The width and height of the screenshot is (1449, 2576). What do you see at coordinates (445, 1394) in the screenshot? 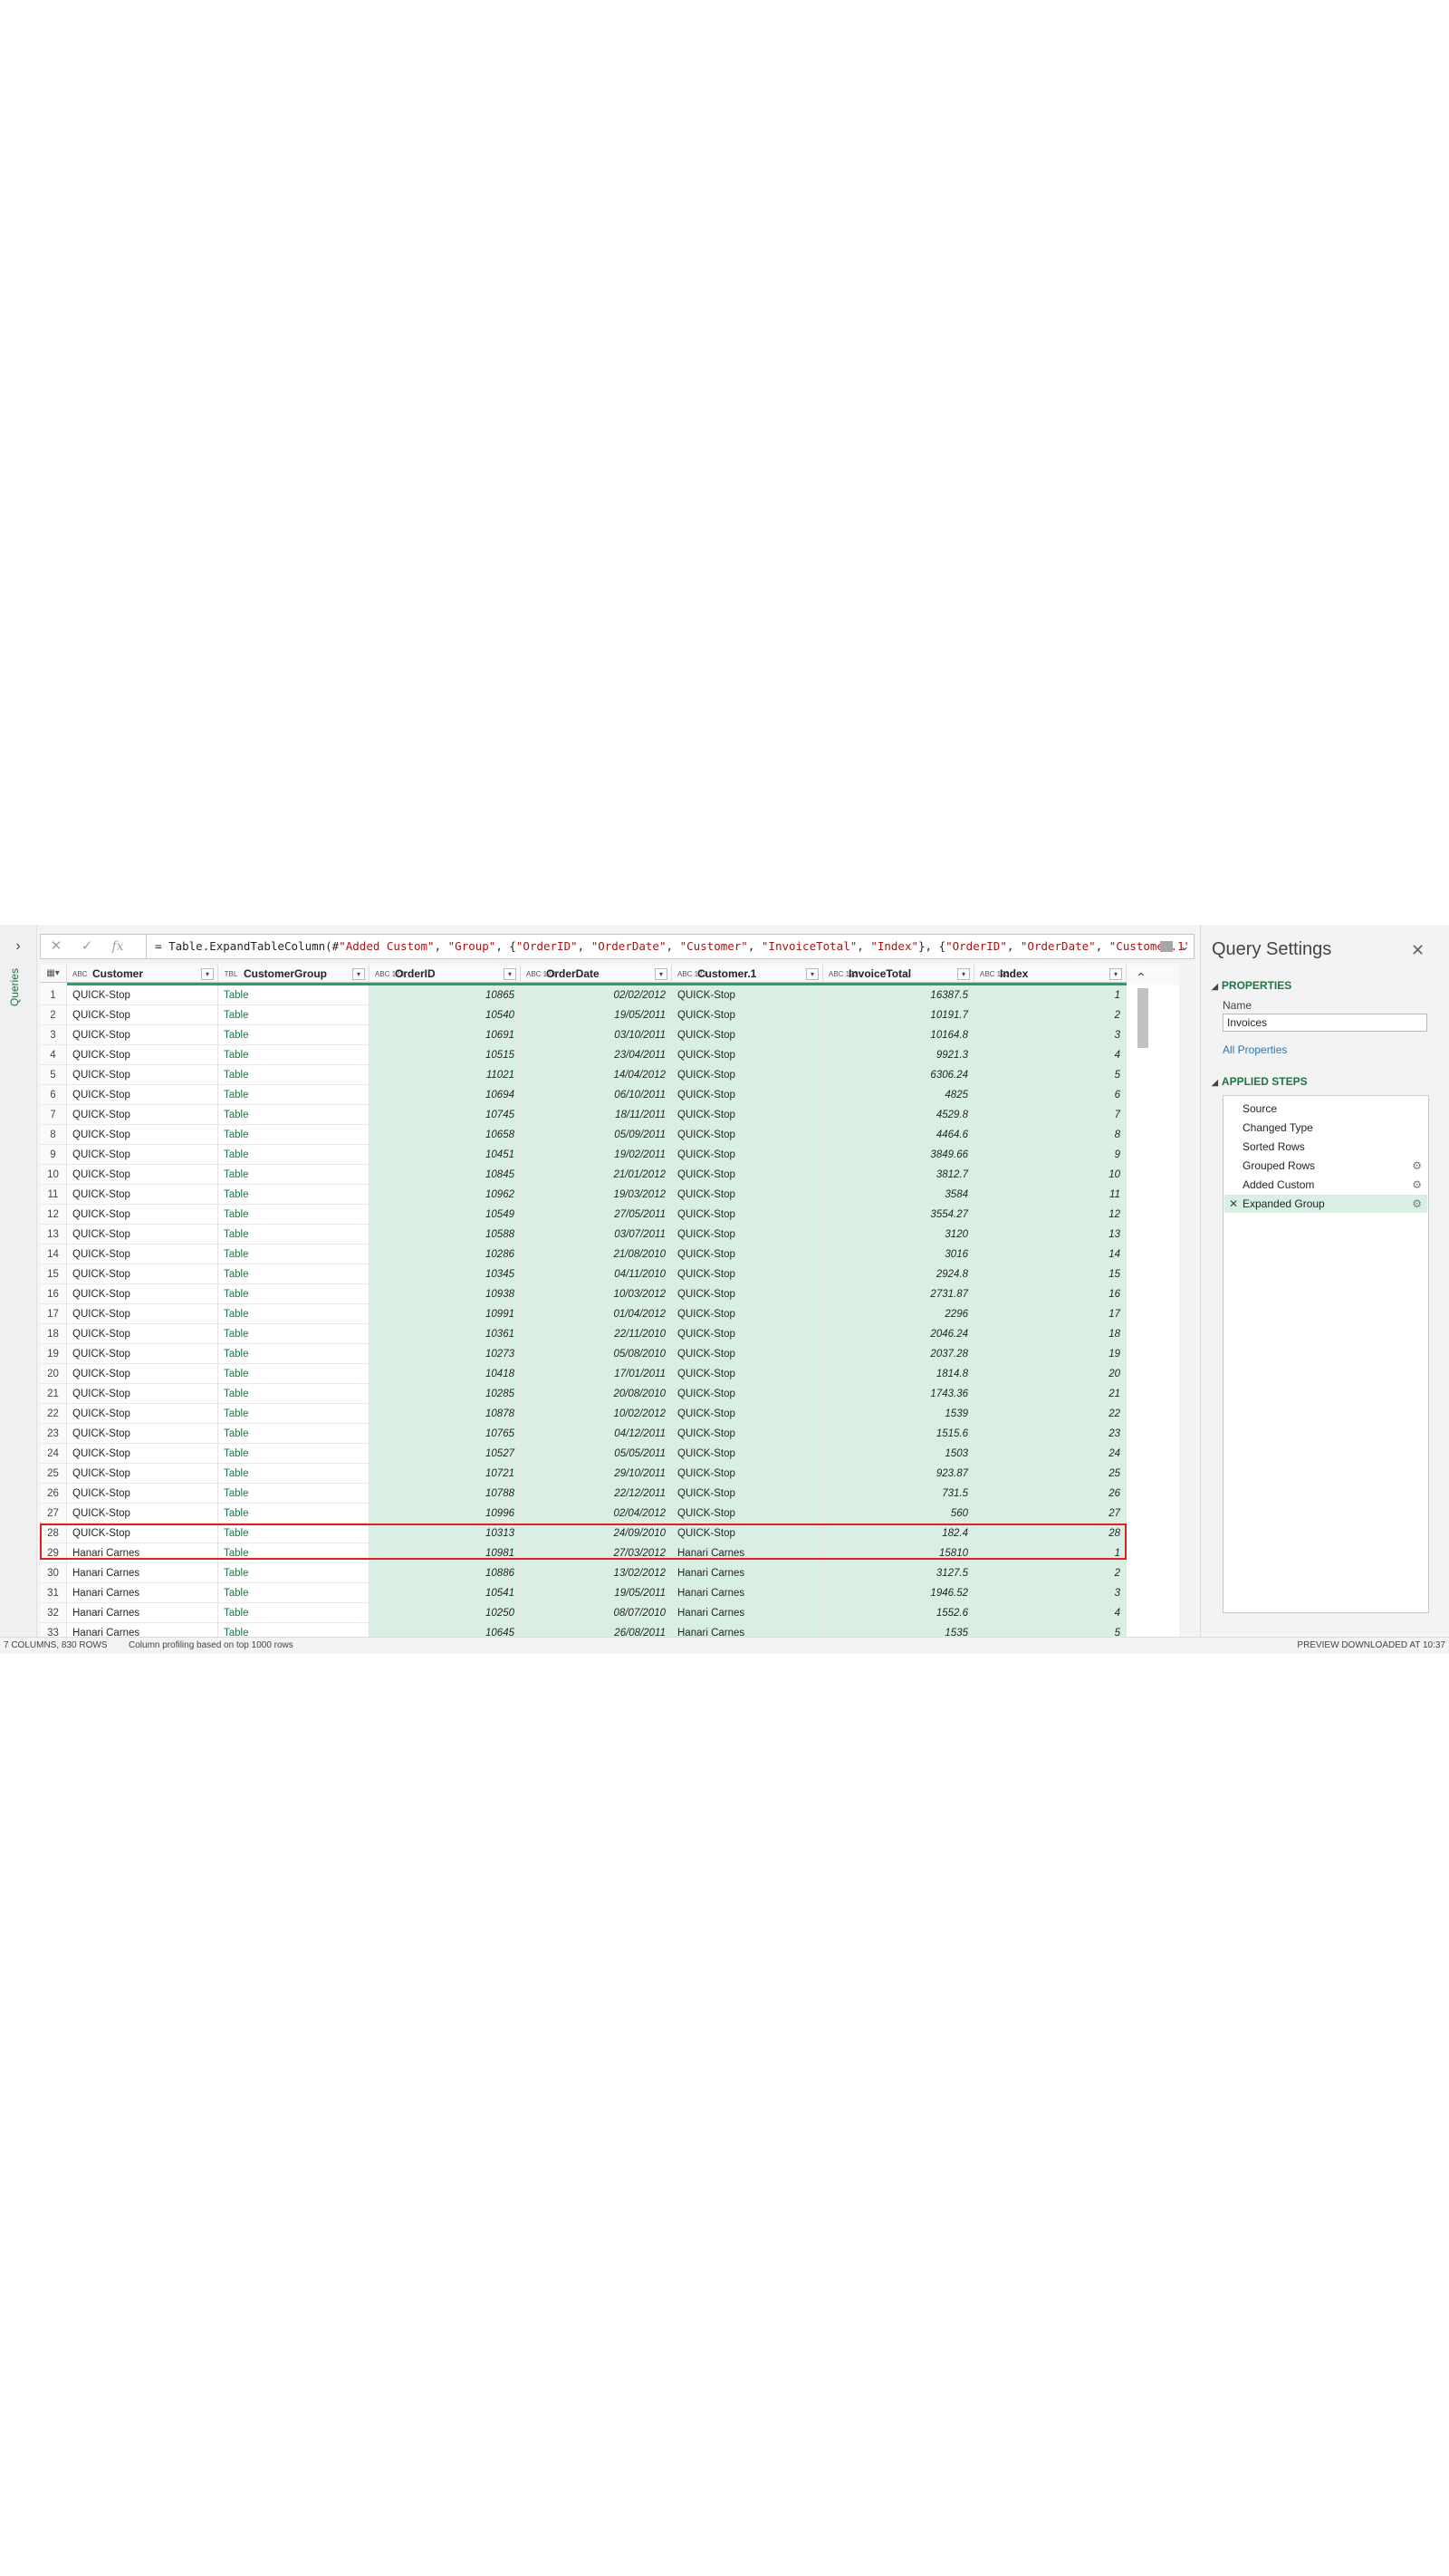
I see `order-id-cell: 10285` at bounding box center [445, 1394].